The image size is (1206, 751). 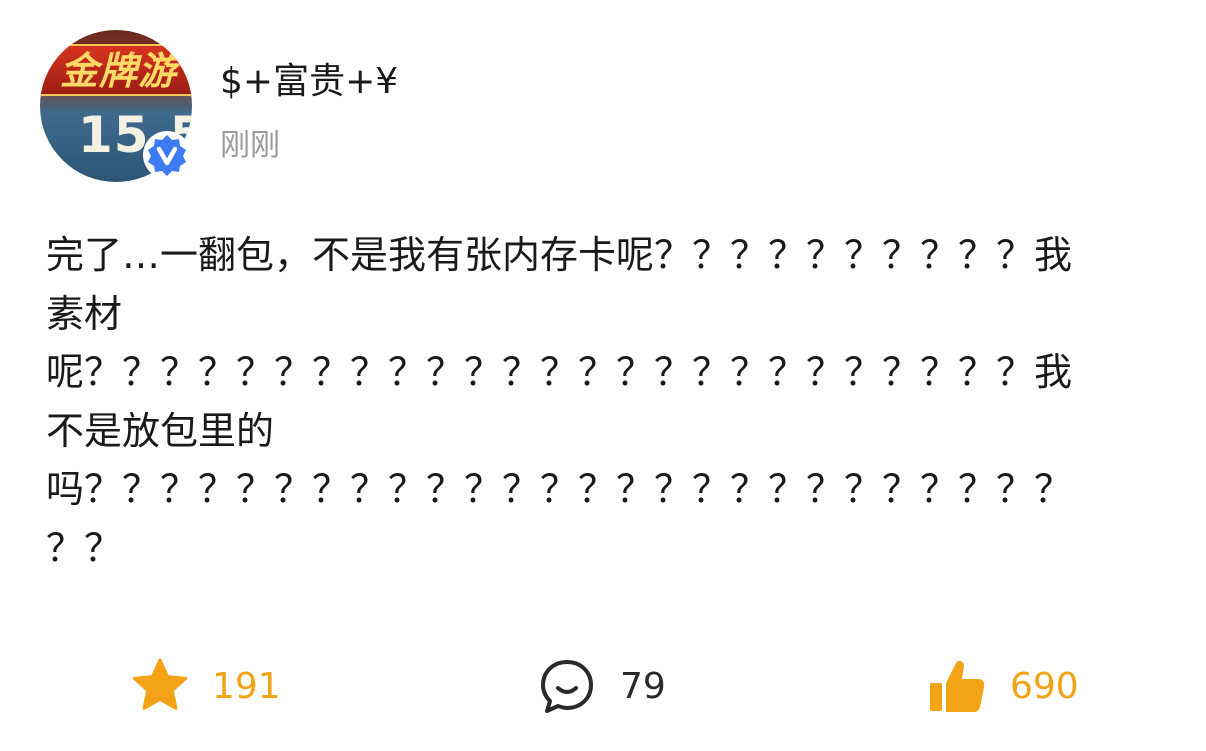 I want to click on content-line: 完了…一翻包，不是我有张内存卡呢？？？？？？？？？？我, so click(x=559, y=255).